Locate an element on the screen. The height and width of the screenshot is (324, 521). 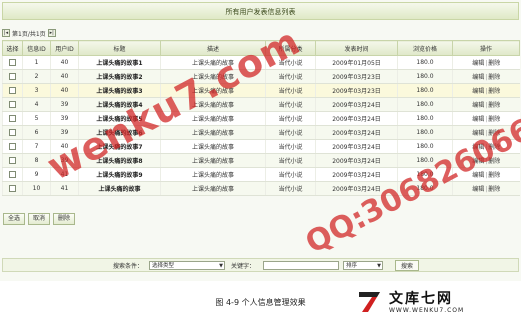
type-select-value: 选择类型 is located at coordinates (163, 266).